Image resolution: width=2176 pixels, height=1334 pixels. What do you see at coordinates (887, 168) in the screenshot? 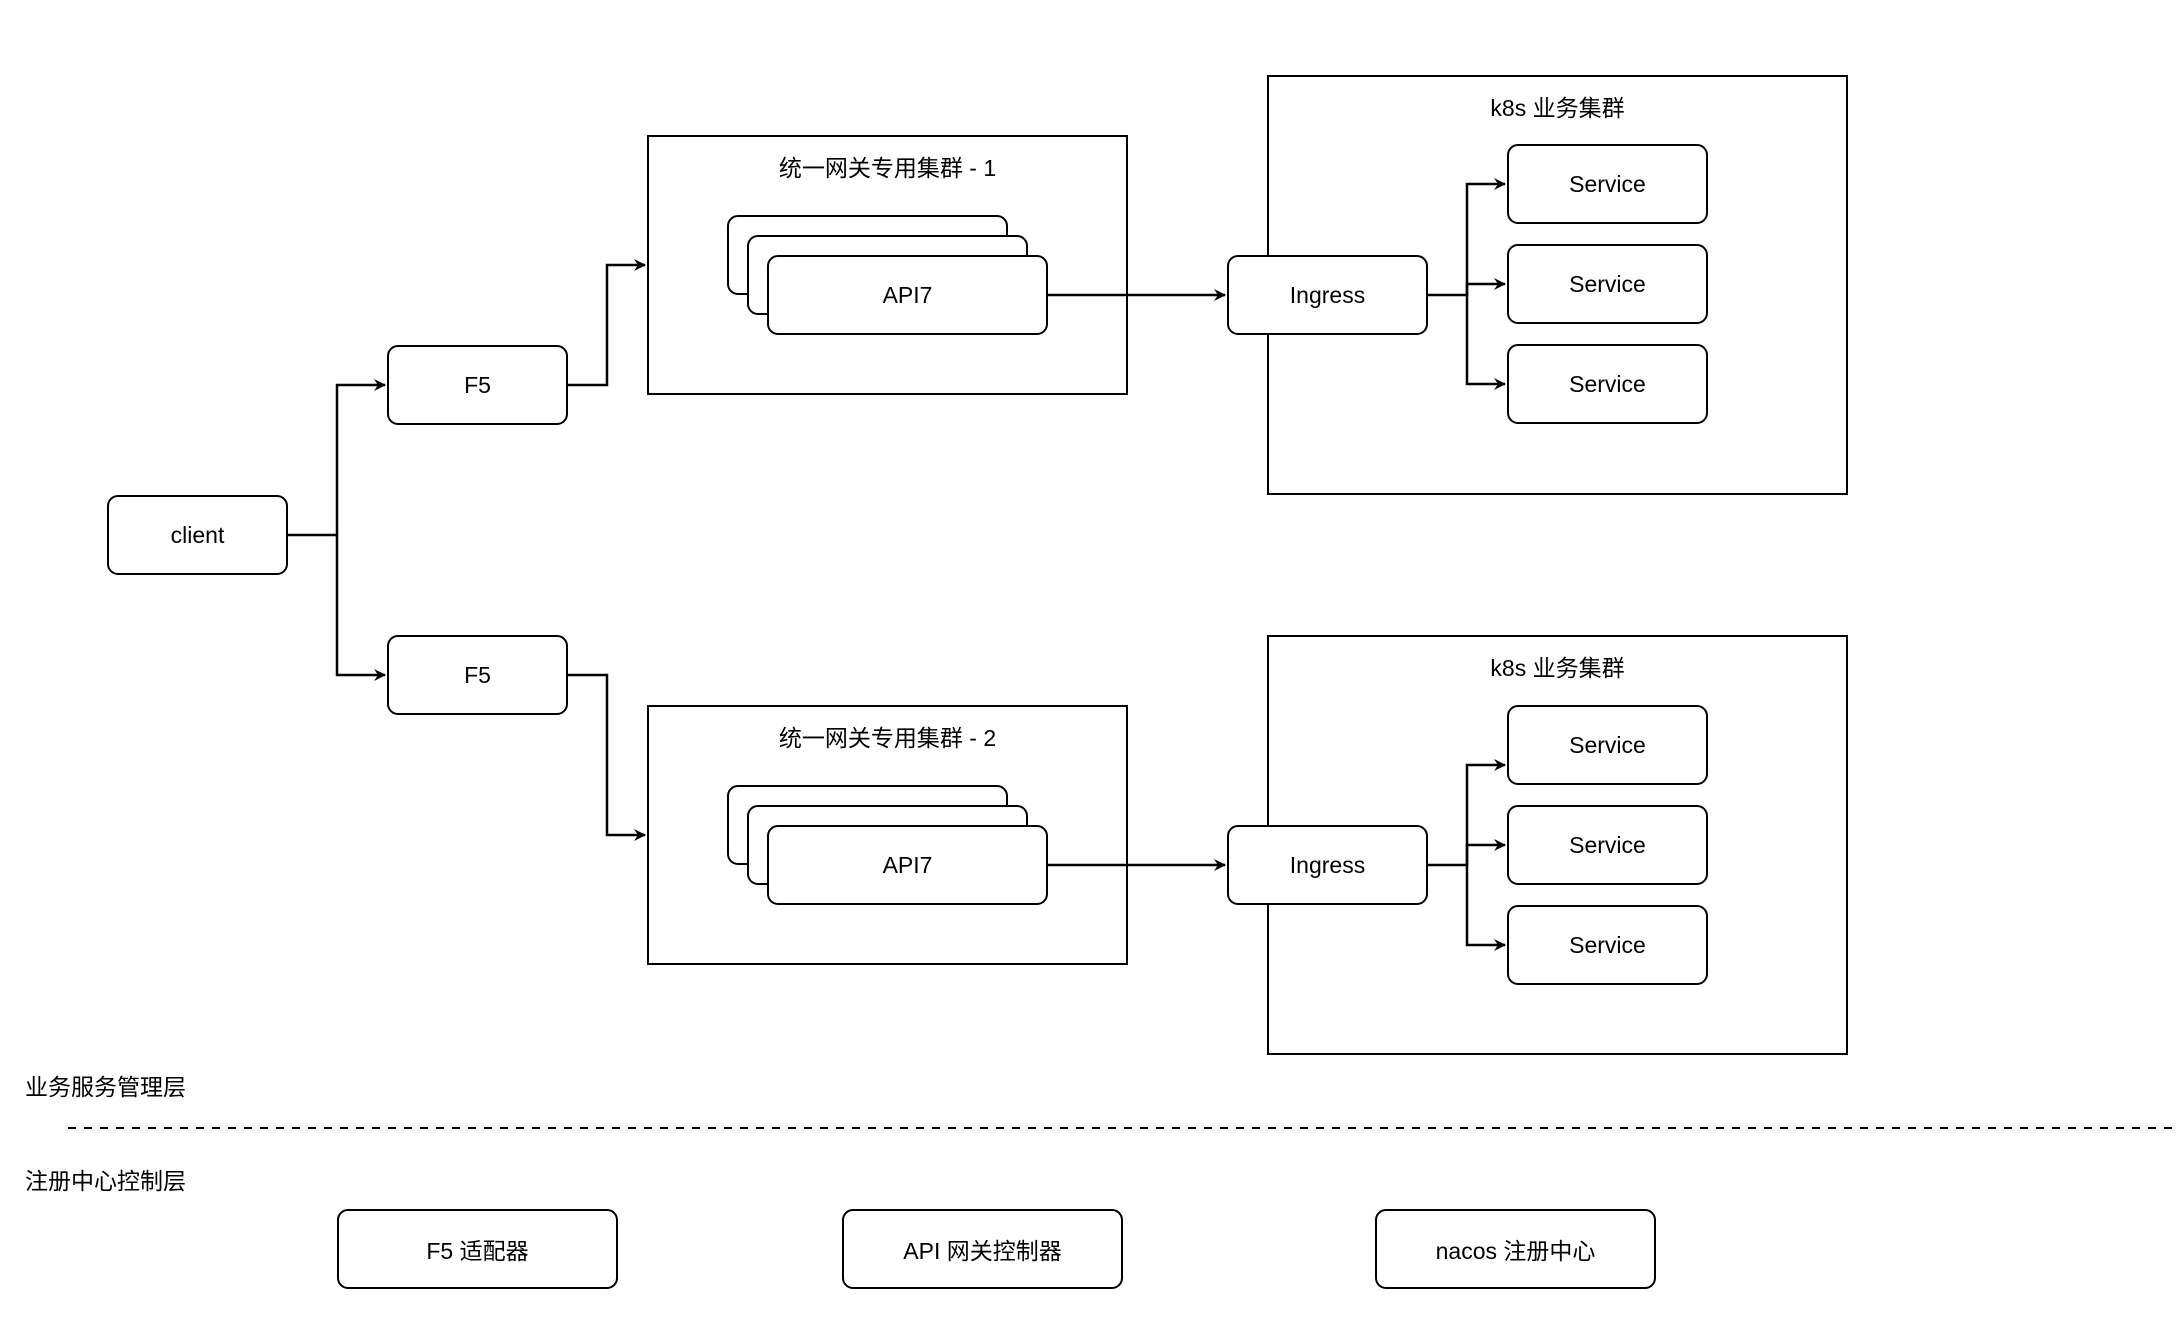
I see `gateway-cluster-title: 统一网关专用集群 - 1` at bounding box center [887, 168].